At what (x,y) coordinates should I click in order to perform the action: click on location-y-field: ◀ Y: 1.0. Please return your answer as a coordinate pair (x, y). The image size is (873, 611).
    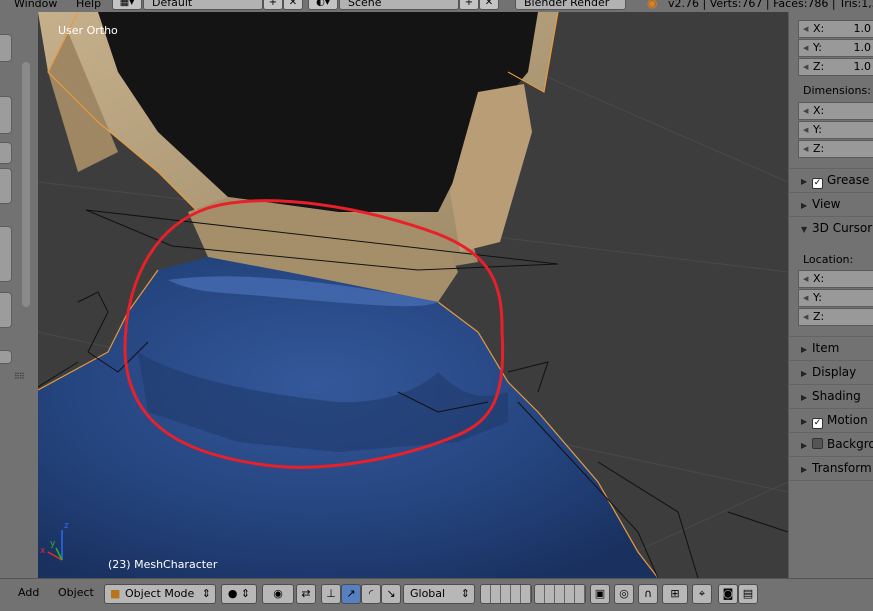
    Looking at the image, I should click on (835, 48).